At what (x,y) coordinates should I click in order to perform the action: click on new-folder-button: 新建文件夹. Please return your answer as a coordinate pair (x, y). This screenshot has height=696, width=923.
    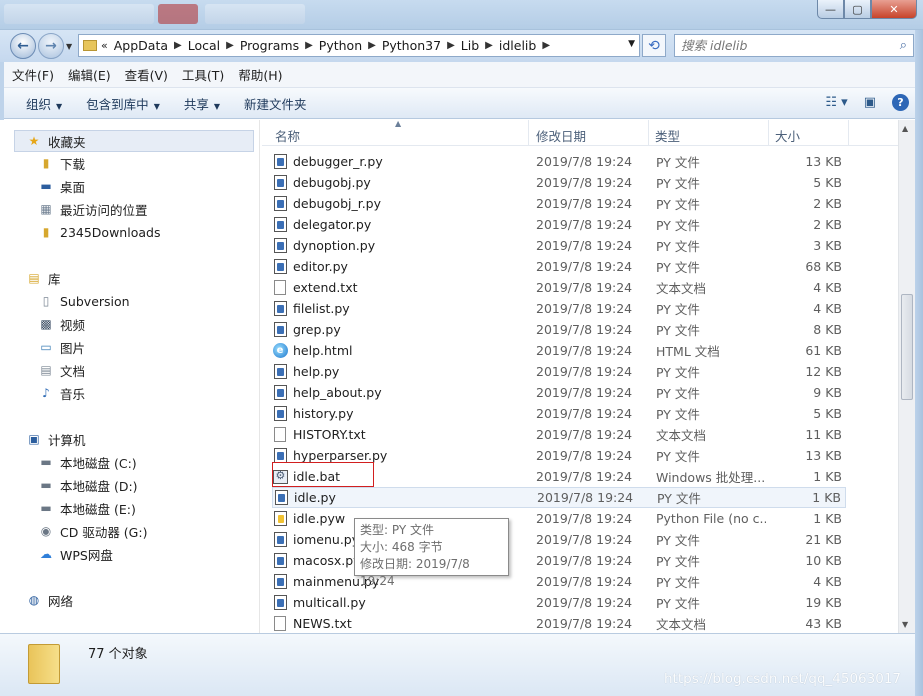
    Looking at the image, I should click on (275, 103).